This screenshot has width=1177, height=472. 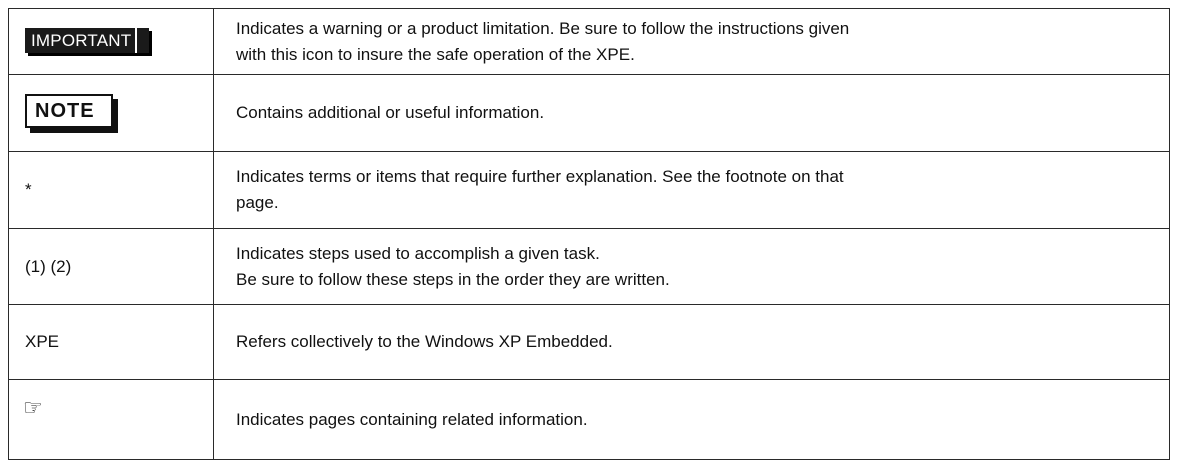 What do you see at coordinates (111, 419) in the screenshot?
I see `symbol-cell: ☞` at bounding box center [111, 419].